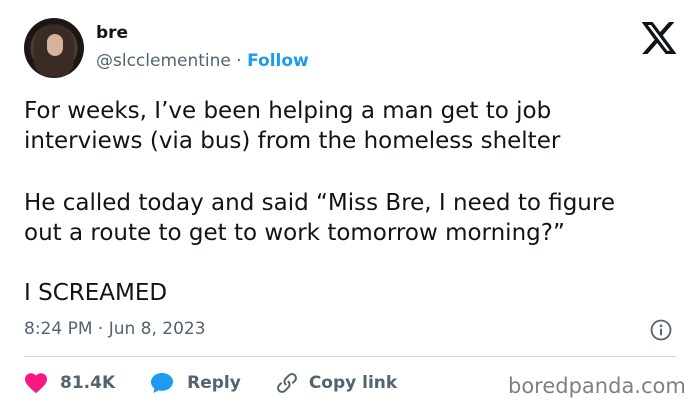 The height and width of the screenshot is (410, 700). I want to click on avatar-face, so click(55, 45).